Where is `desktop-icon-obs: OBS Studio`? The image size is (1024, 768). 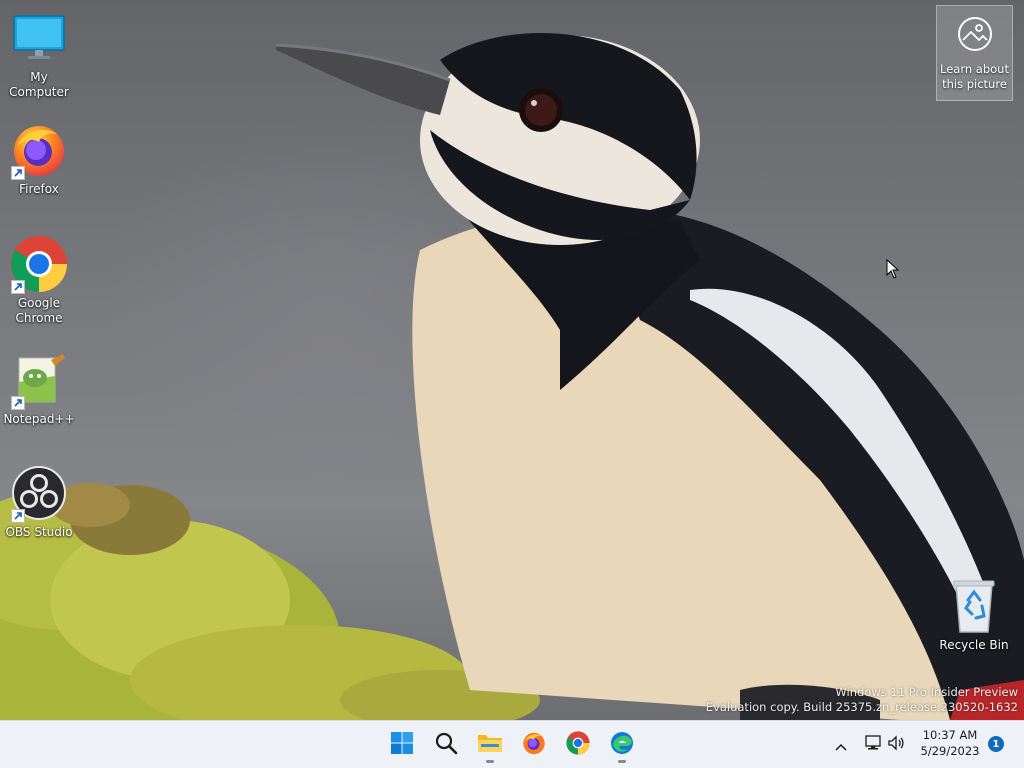
desktop-icon-obs: OBS Studio is located at coordinates (39, 501).